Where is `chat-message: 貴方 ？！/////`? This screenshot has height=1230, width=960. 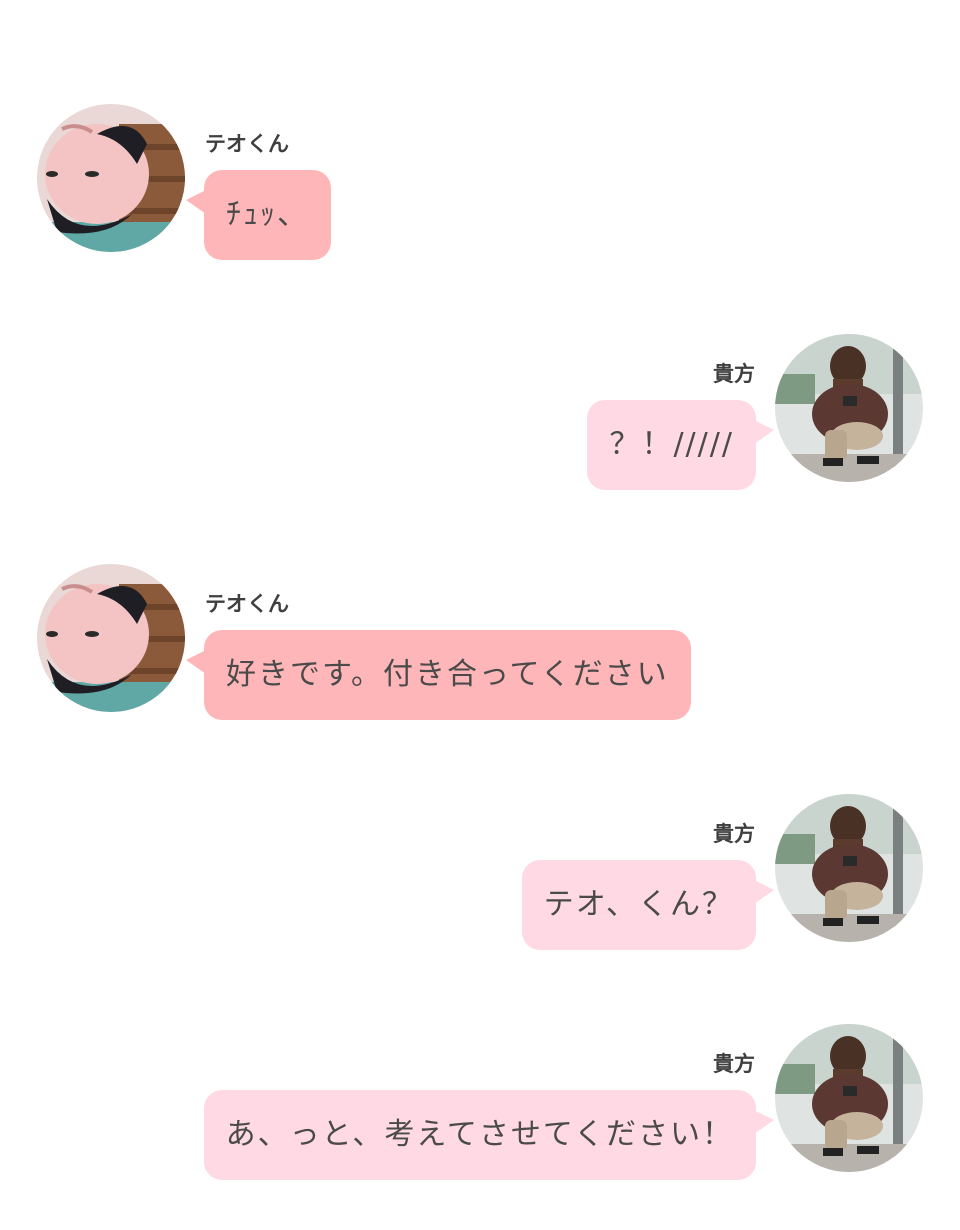 chat-message: 貴方 ？！///// is located at coordinates (480, 412).